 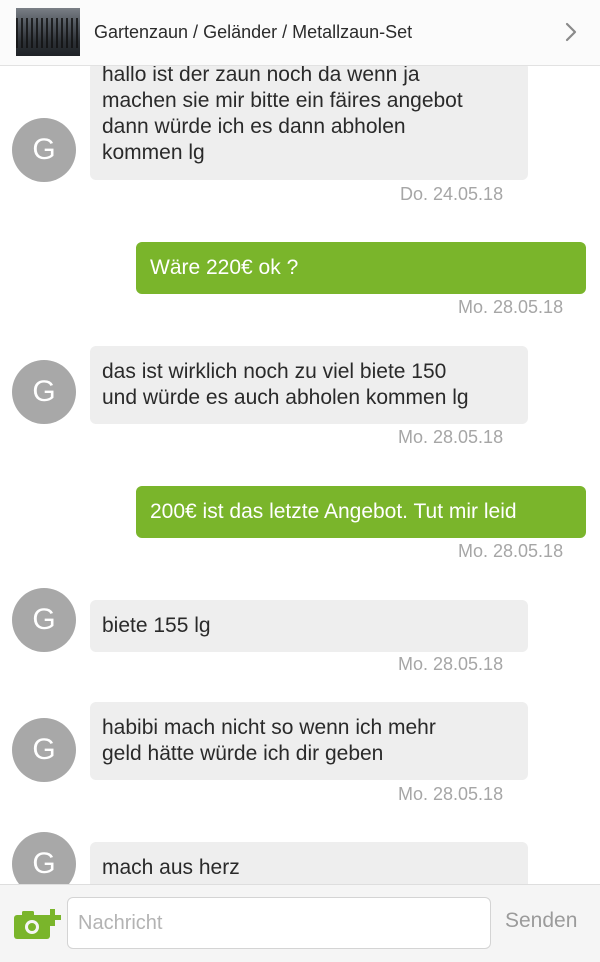 I want to click on message-composer: Senden, so click(x=300, y=923).